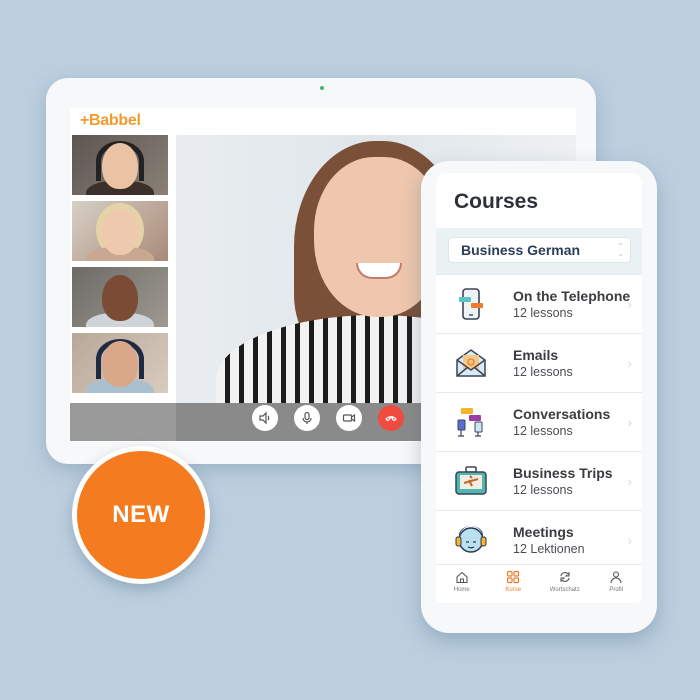  I want to click on selected-course: Business German, so click(521, 250).